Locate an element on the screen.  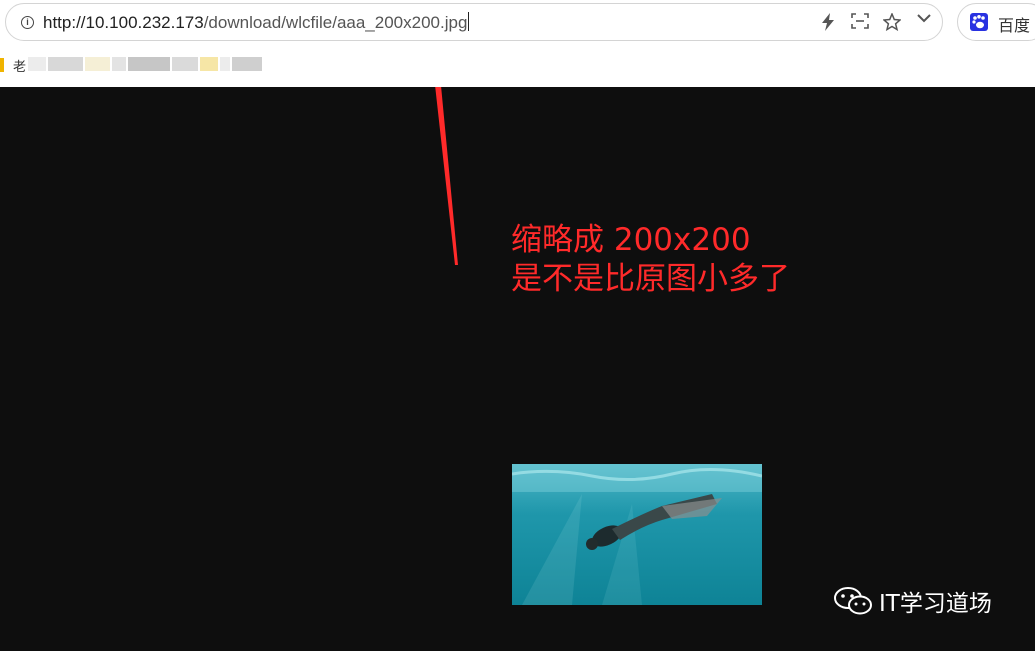
wechat-icon is located at coordinates (853, 601).